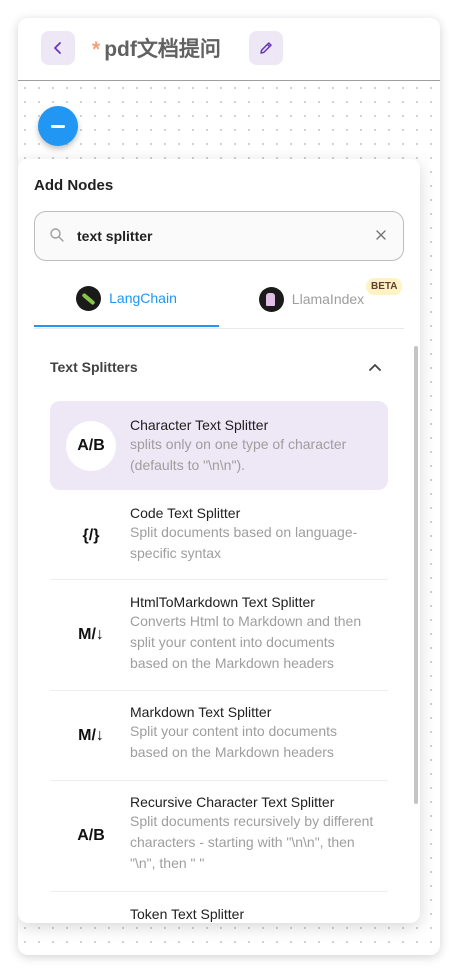  What do you see at coordinates (162, 49) in the screenshot?
I see `flow-name: pdf文档提问` at bounding box center [162, 49].